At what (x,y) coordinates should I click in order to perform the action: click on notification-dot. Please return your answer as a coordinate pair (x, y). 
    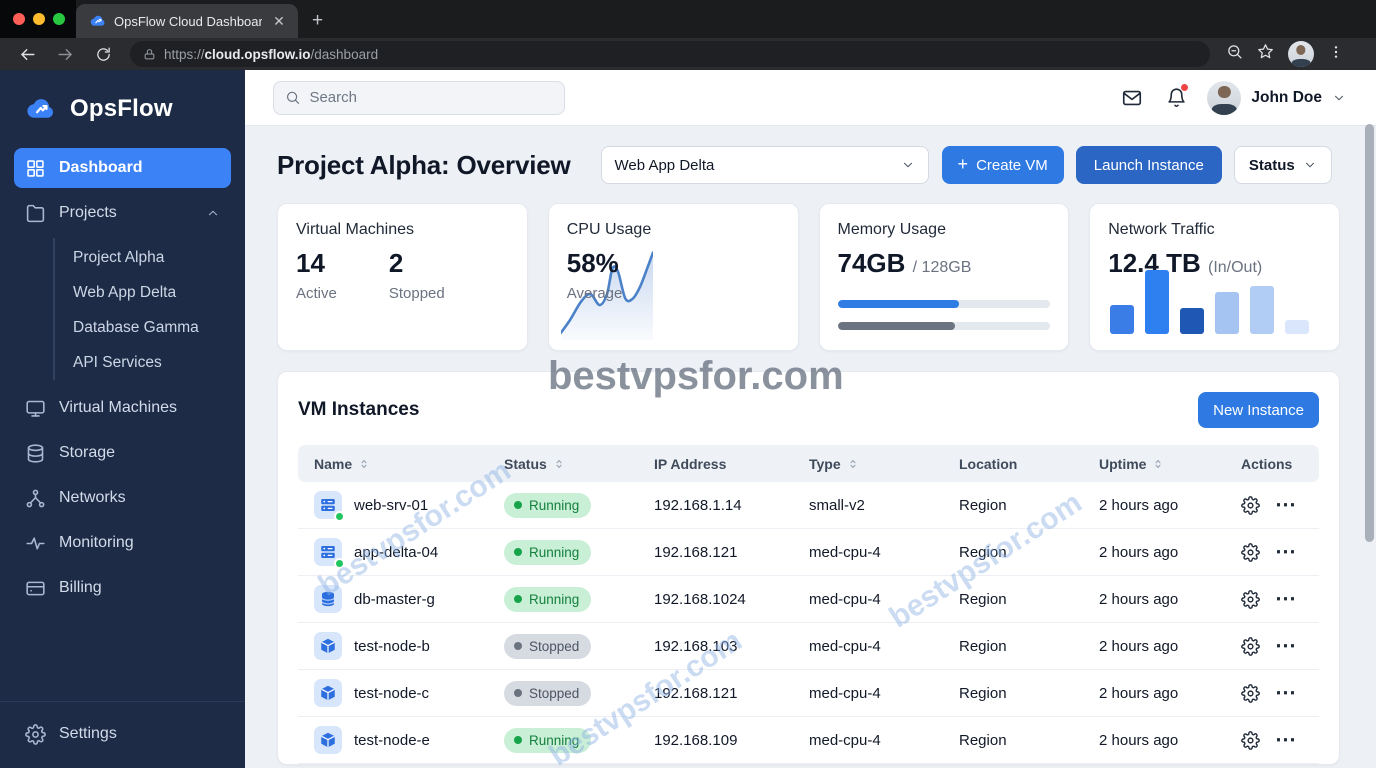
    Looking at the image, I should click on (1185, 87).